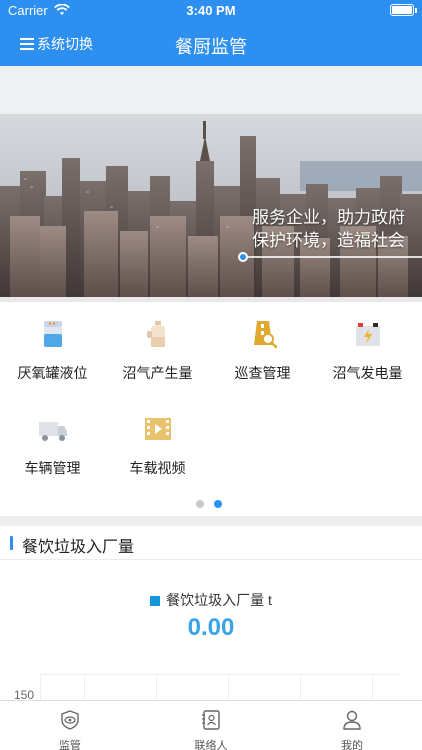  What do you see at coordinates (52, 446) in the screenshot?
I see `grid-item-vehicles: 车辆管理` at bounding box center [52, 446].